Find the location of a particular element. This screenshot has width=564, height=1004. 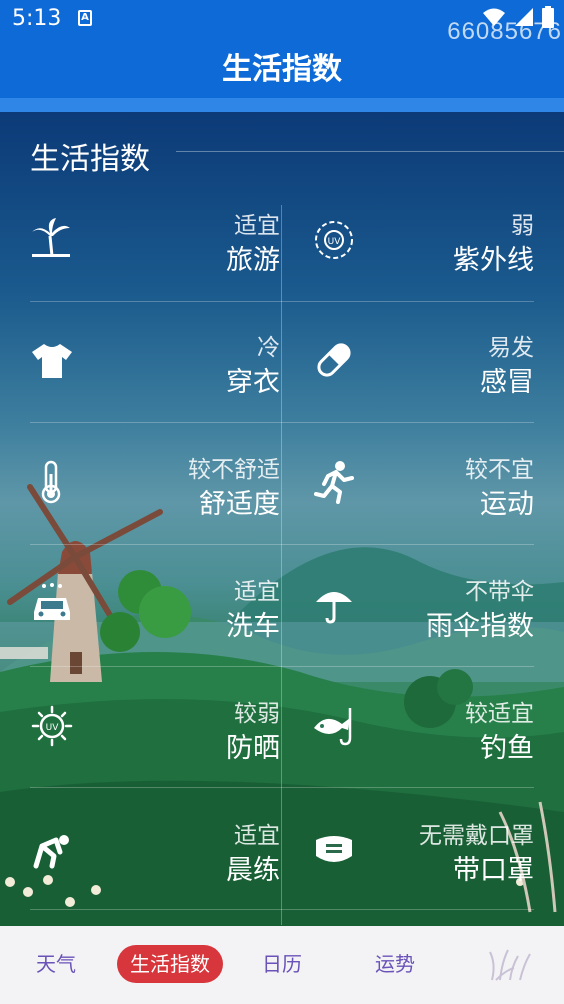

index-card-travel: 适宜 旅游 is located at coordinates (155, 258).